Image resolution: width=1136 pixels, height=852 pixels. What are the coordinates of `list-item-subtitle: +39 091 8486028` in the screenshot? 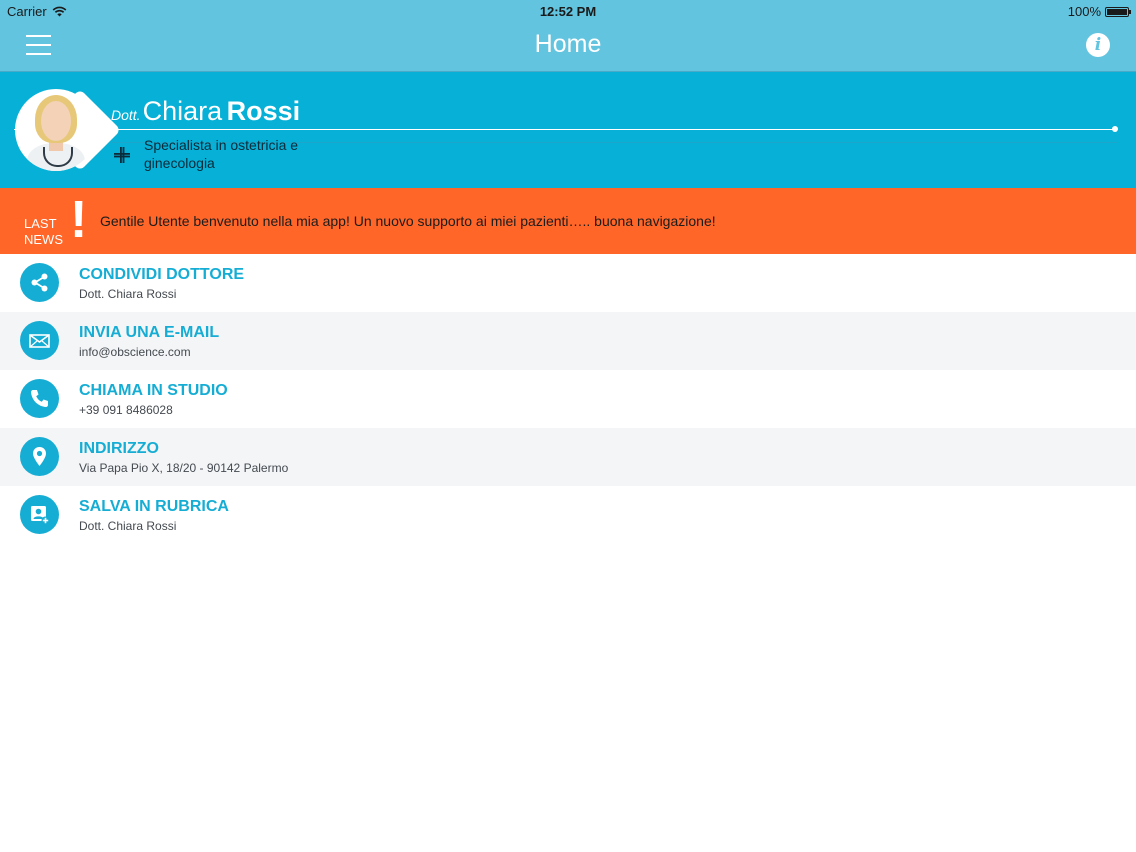 It's located at (126, 410).